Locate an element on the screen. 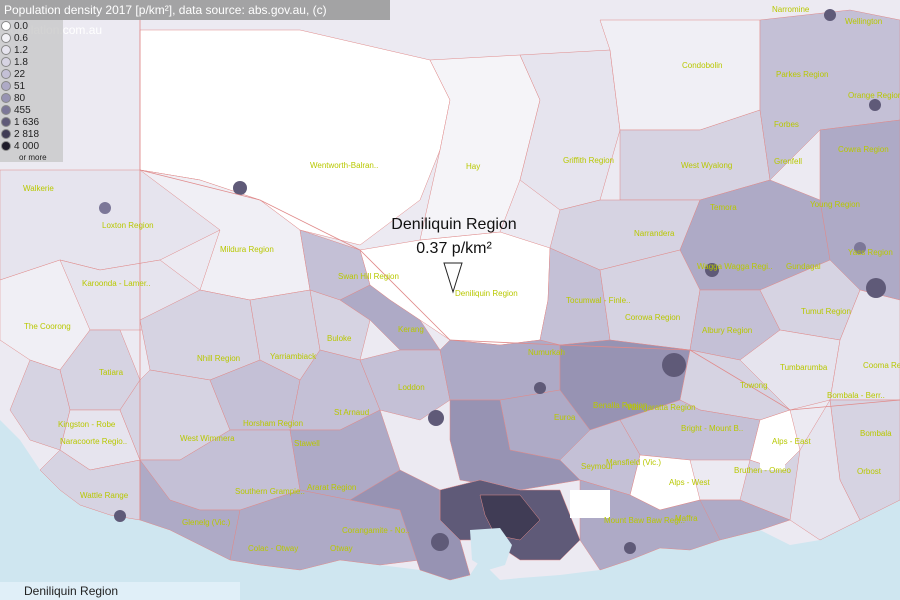 The height and width of the screenshot is (600, 900). region-label: Yass Region is located at coordinates (870, 252).